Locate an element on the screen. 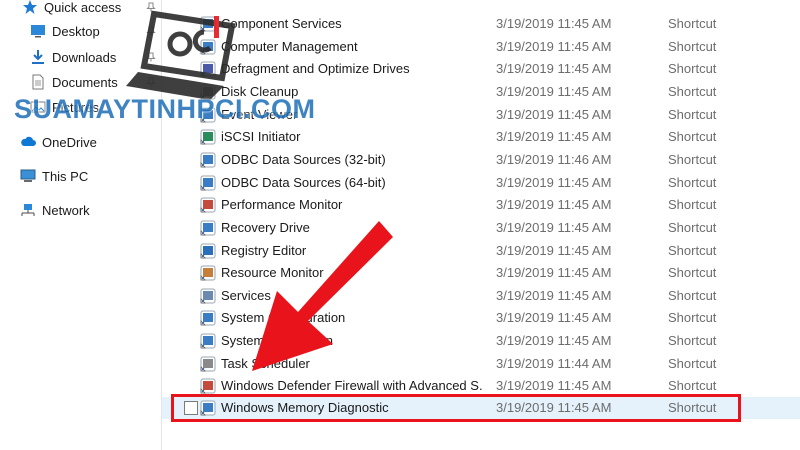 Image resolution: width=800 pixels, height=450 pixels. resource-monitor-icon is located at coordinates (208, 273).